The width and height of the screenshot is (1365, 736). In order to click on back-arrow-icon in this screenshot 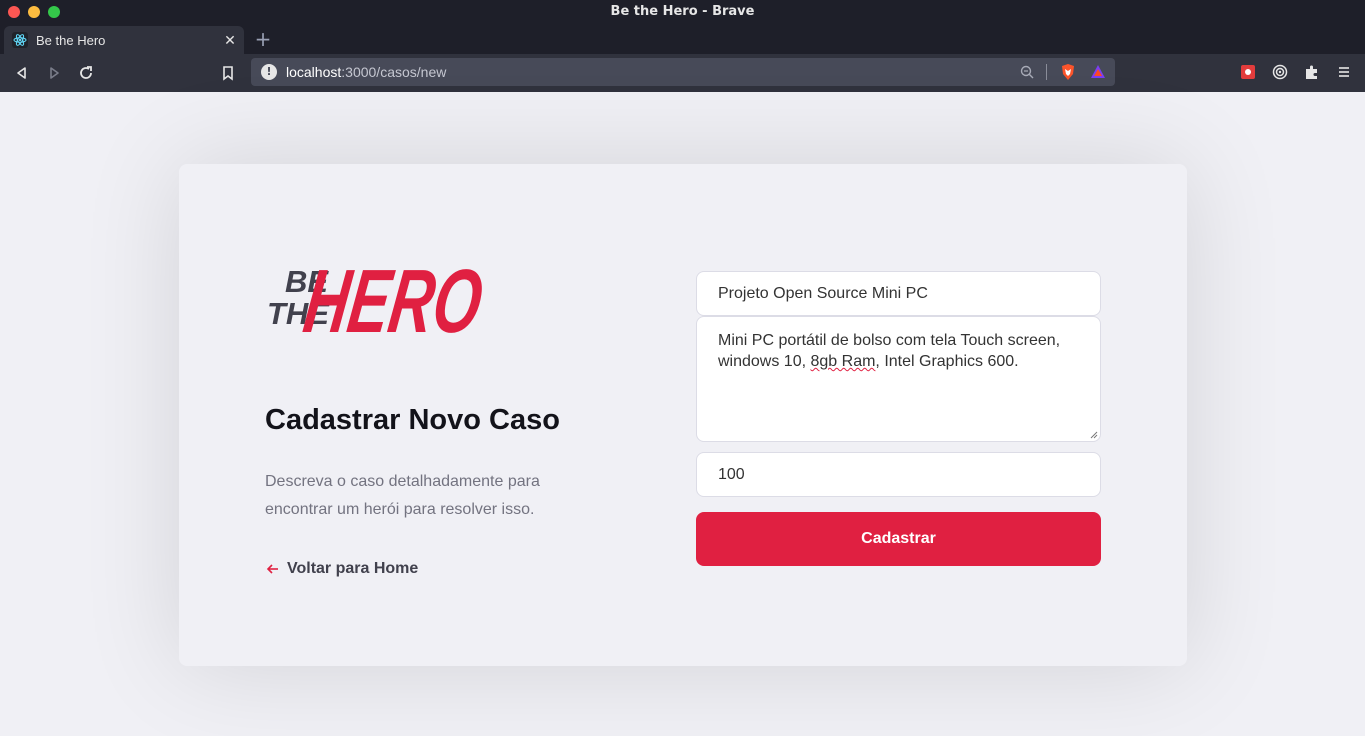, I will do `click(21, 73)`.